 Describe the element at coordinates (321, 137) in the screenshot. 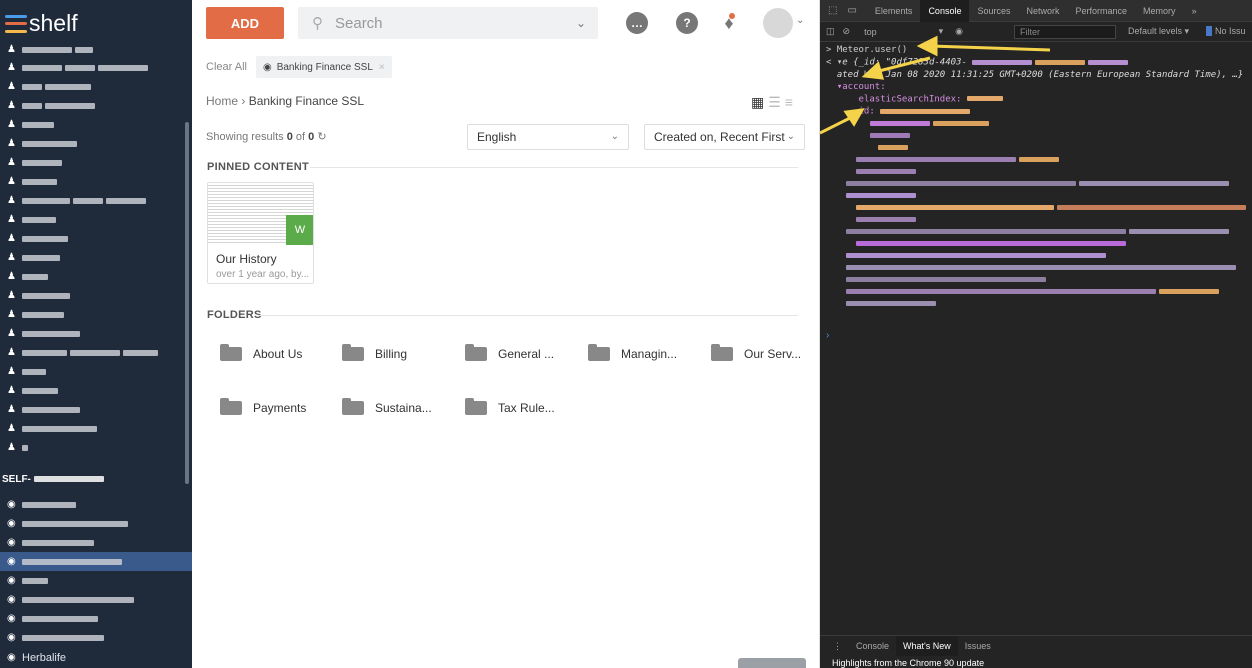

I see `refresh-icon: ↻` at that location.